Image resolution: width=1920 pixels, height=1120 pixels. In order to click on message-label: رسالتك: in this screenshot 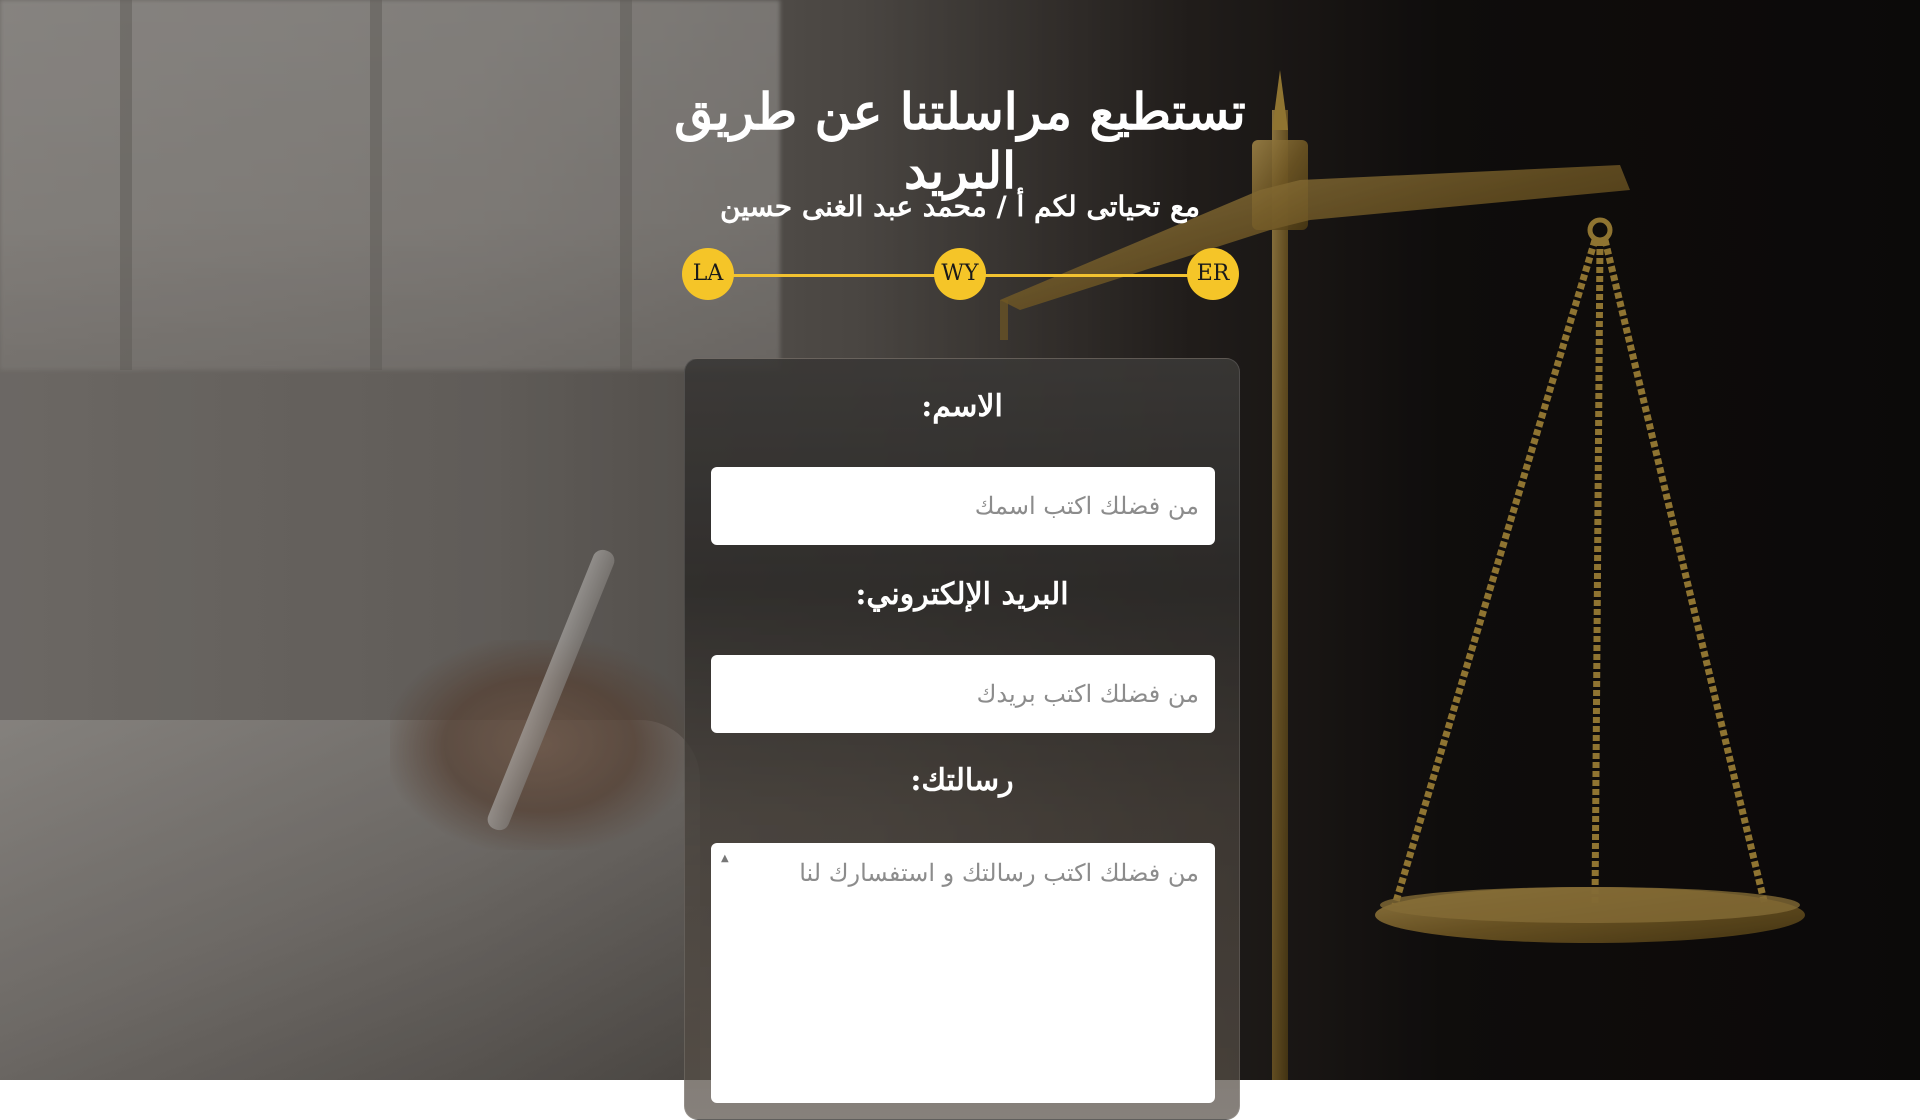, I will do `click(962, 780)`.